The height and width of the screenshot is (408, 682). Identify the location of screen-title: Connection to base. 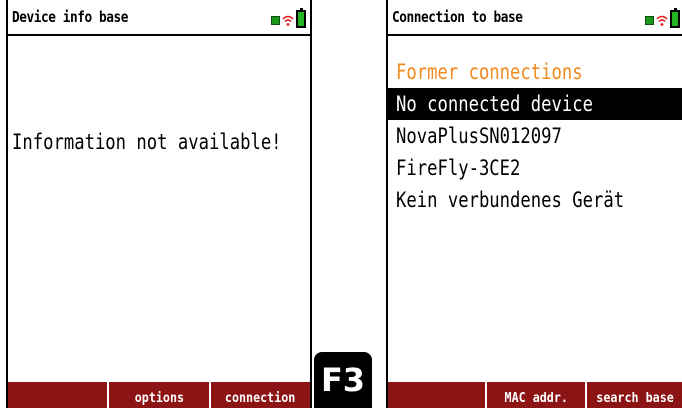
(457, 17).